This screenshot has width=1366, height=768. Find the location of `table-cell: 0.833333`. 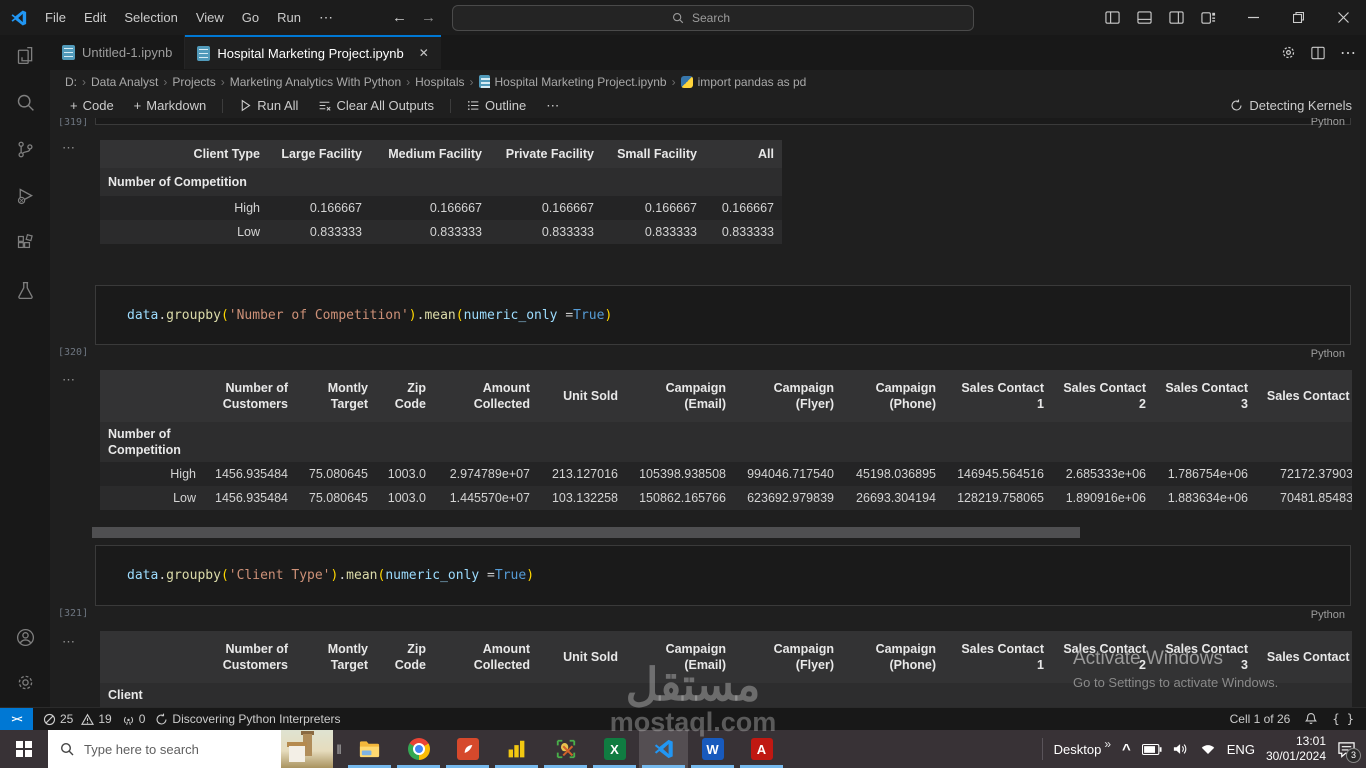

table-cell: 0.833333 is located at coordinates (567, 232).